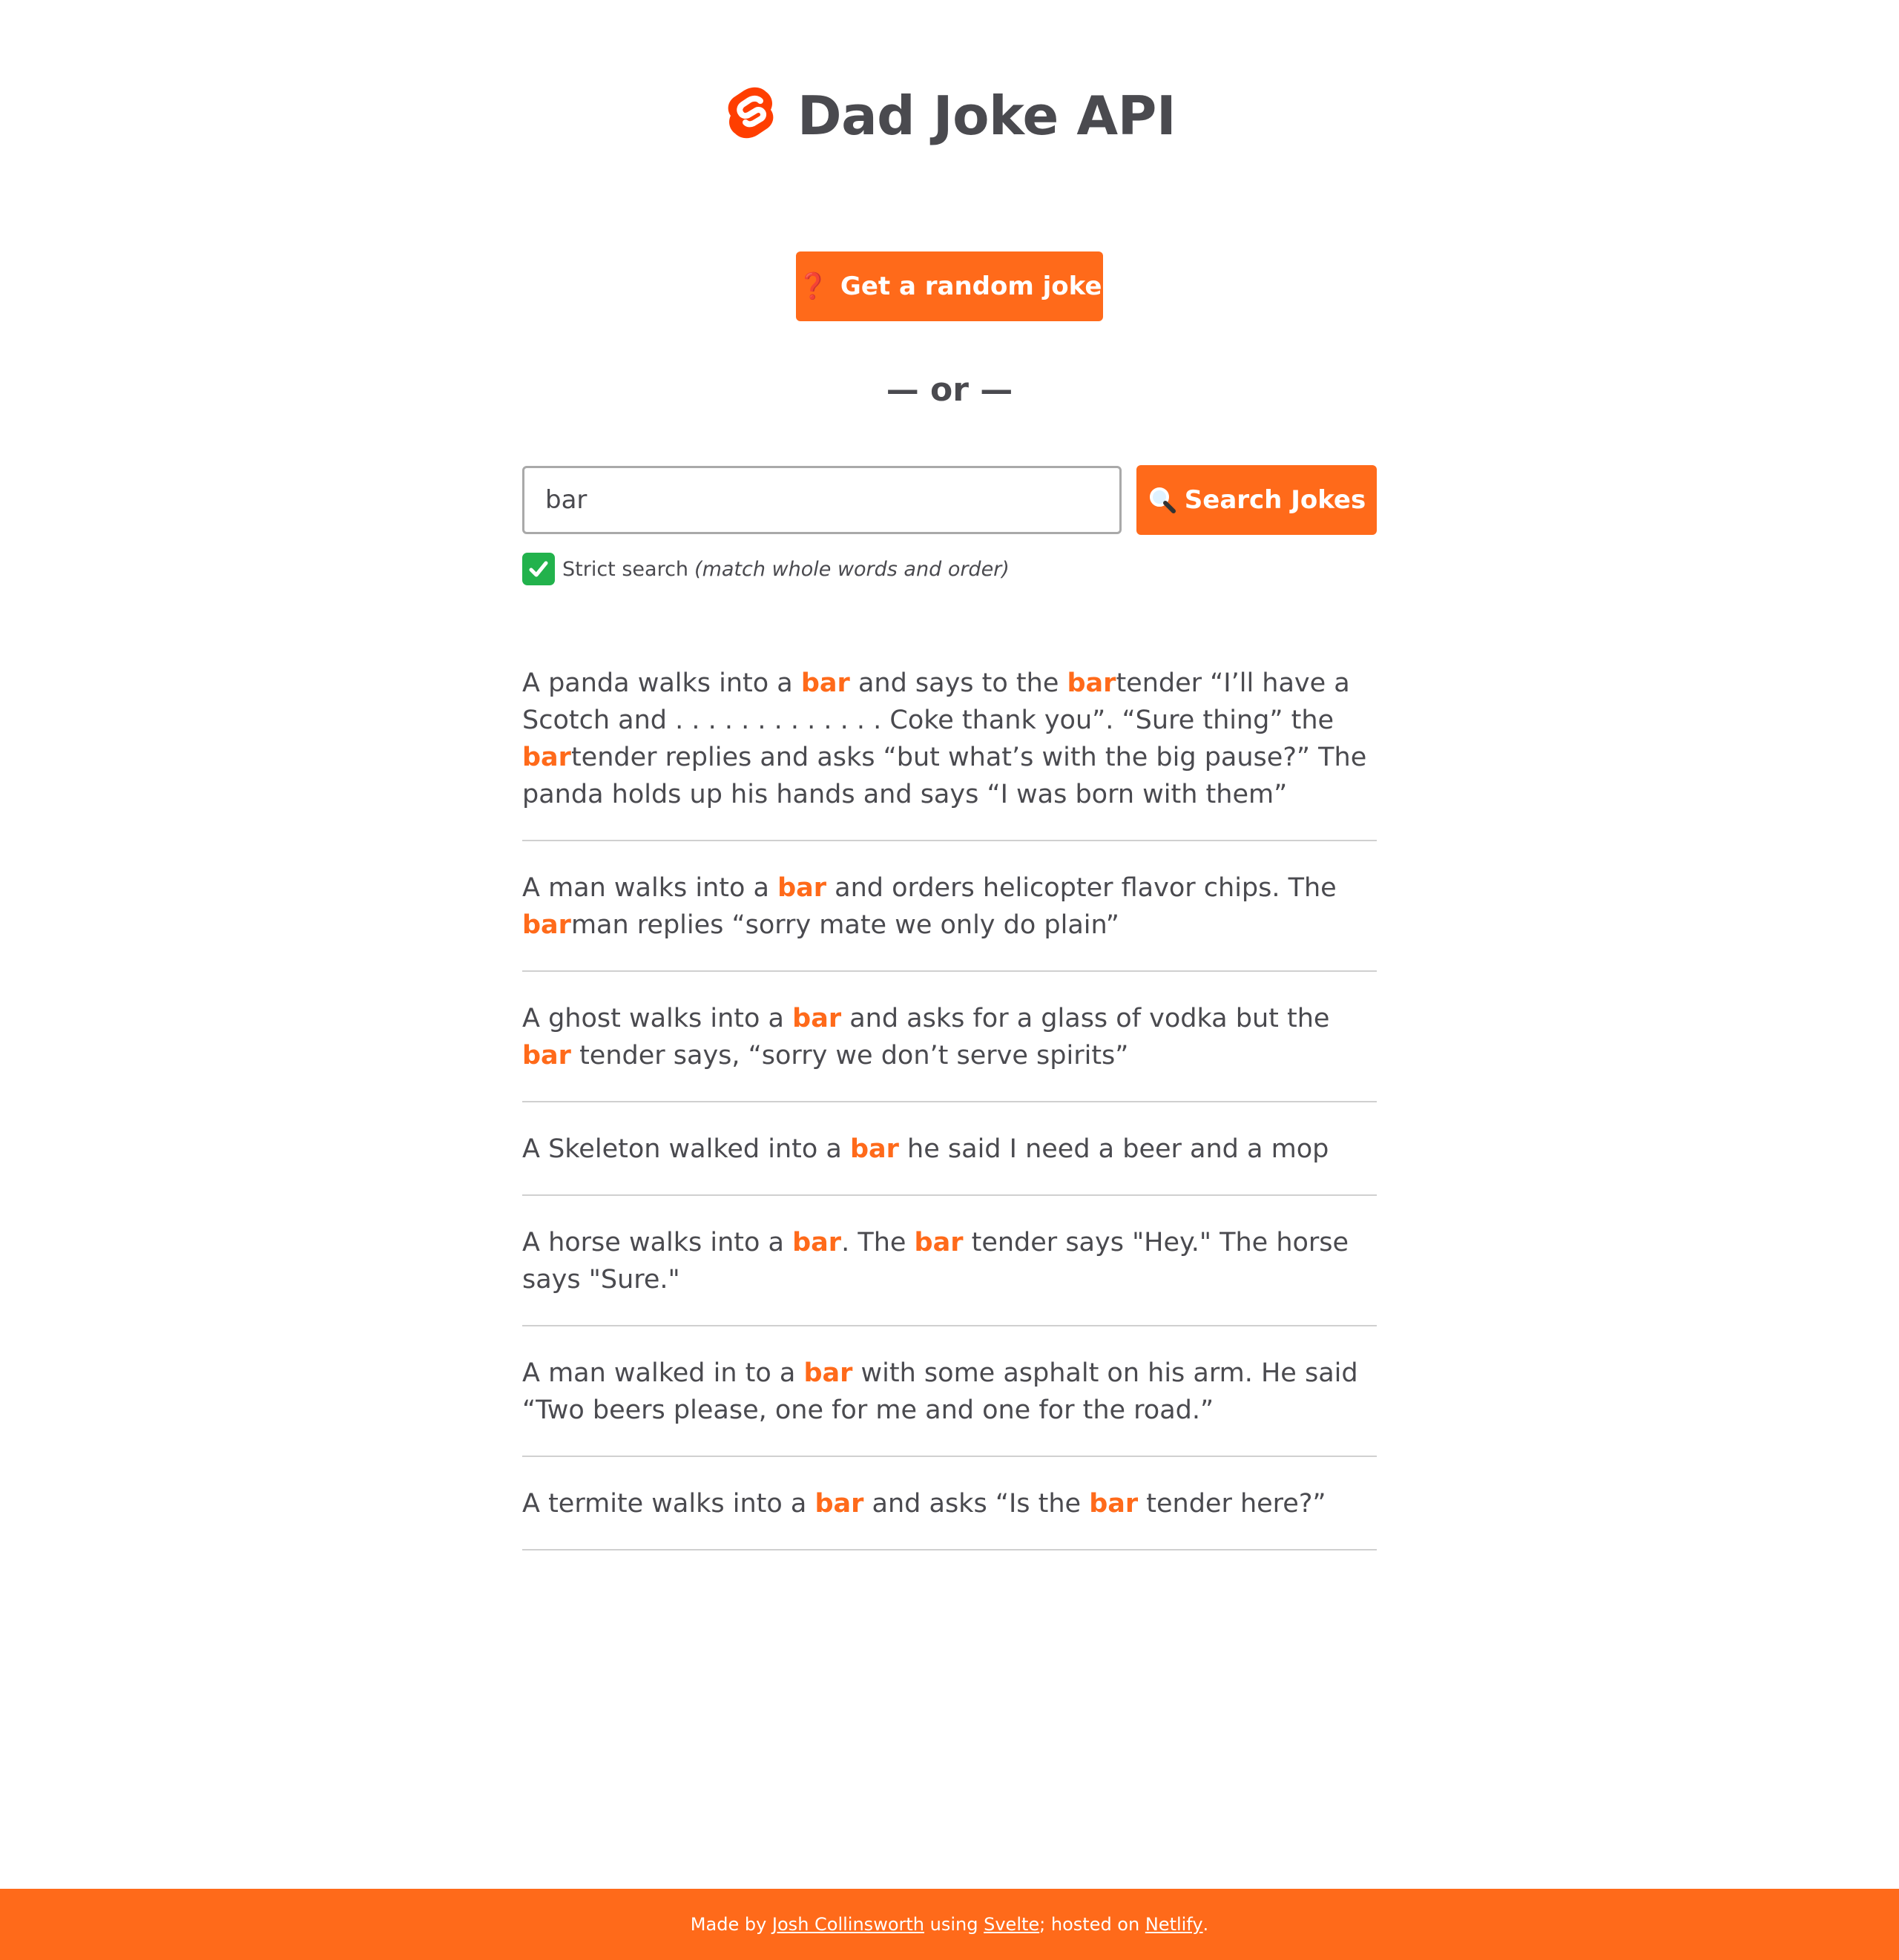  I want to click on search-input, so click(822, 500).